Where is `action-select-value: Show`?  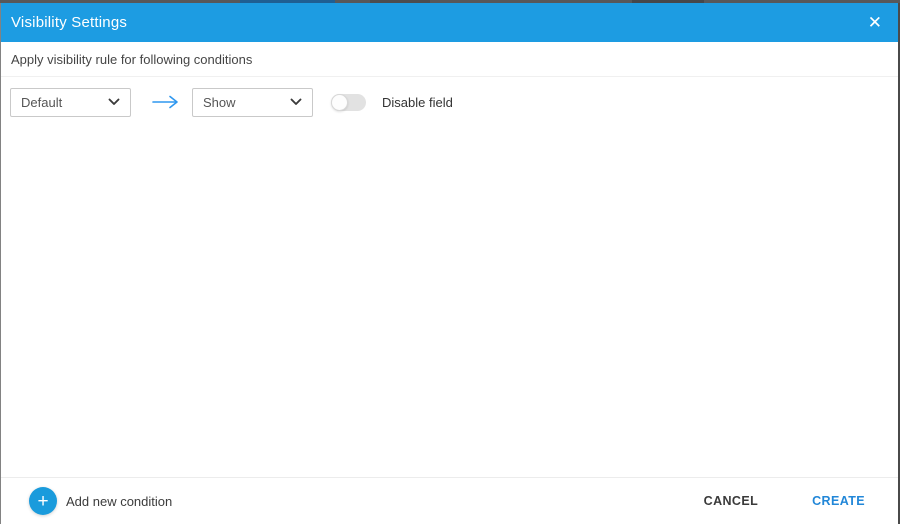 action-select-value: Show is located at coordinates (219, 102).